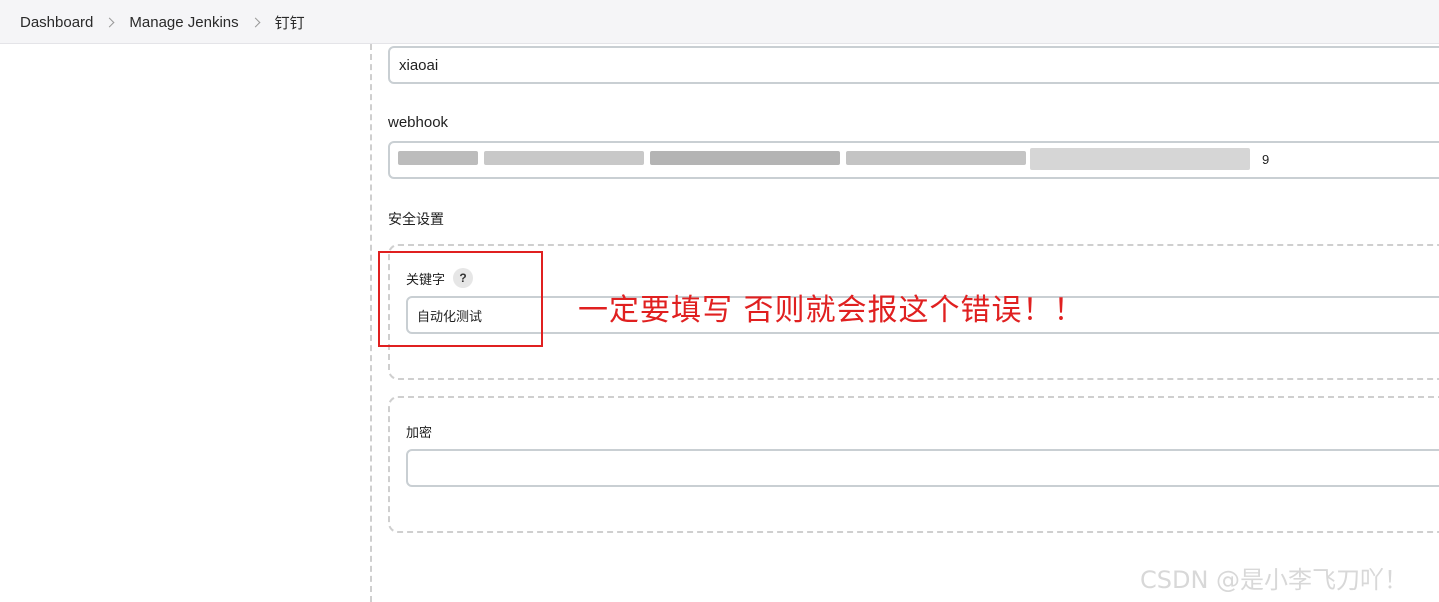 The image size is (1439, 602). What do you see at coordinates (419, 65) in the screenshot?
I see `name-input-value: xiaoai` at bounding box center [419, 65].